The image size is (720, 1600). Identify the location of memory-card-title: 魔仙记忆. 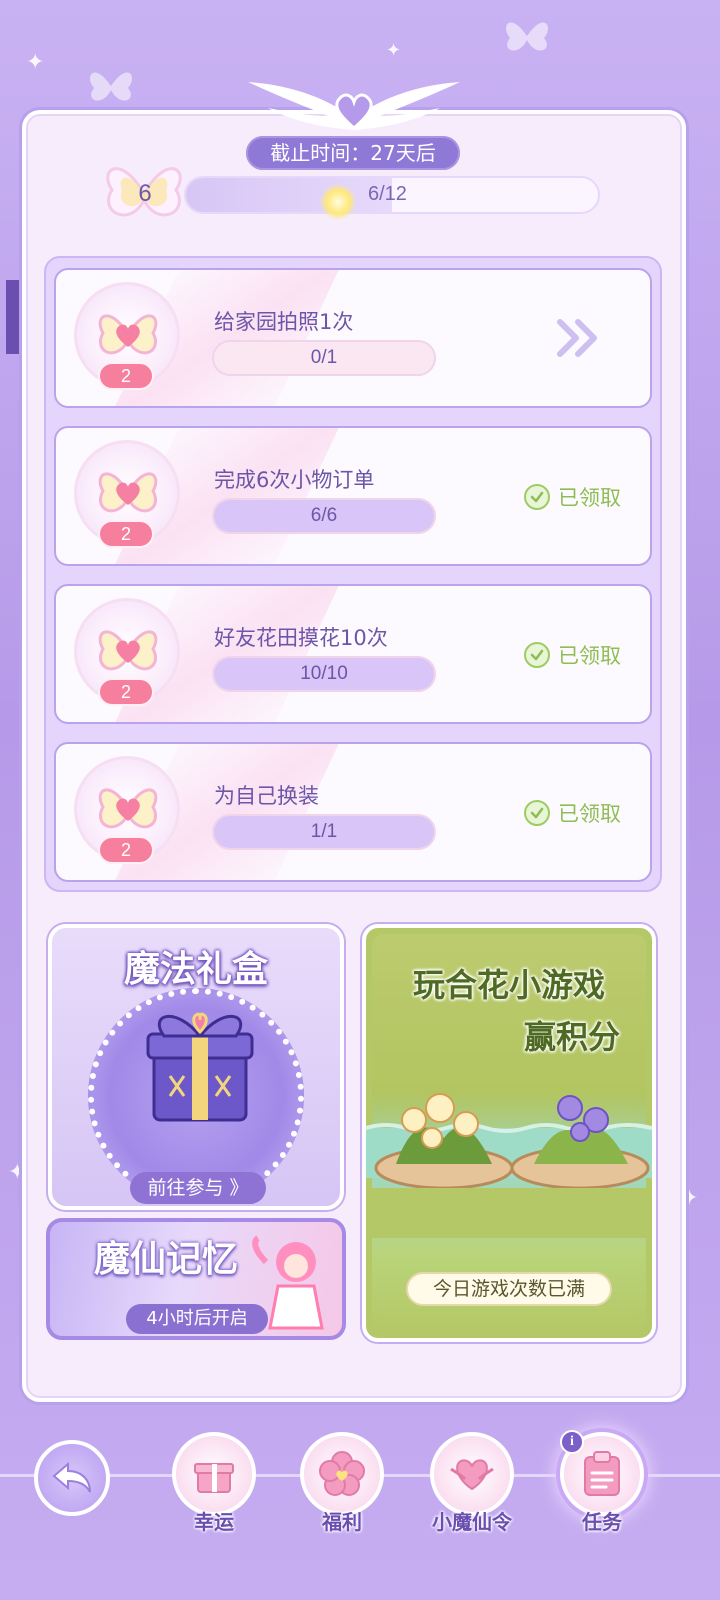
(166, 1259).